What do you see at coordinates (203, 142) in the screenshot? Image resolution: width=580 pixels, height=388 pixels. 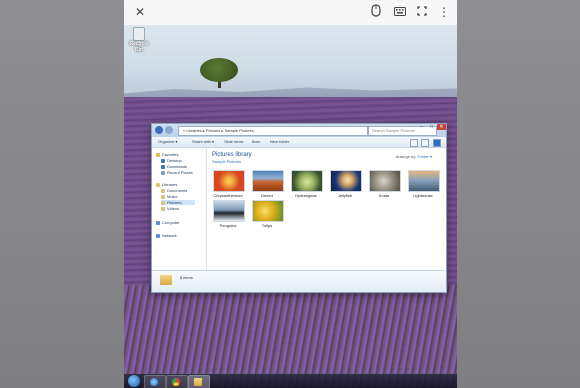 I see `share-with-button: Share with ▾` at bounding box center [203, 142].